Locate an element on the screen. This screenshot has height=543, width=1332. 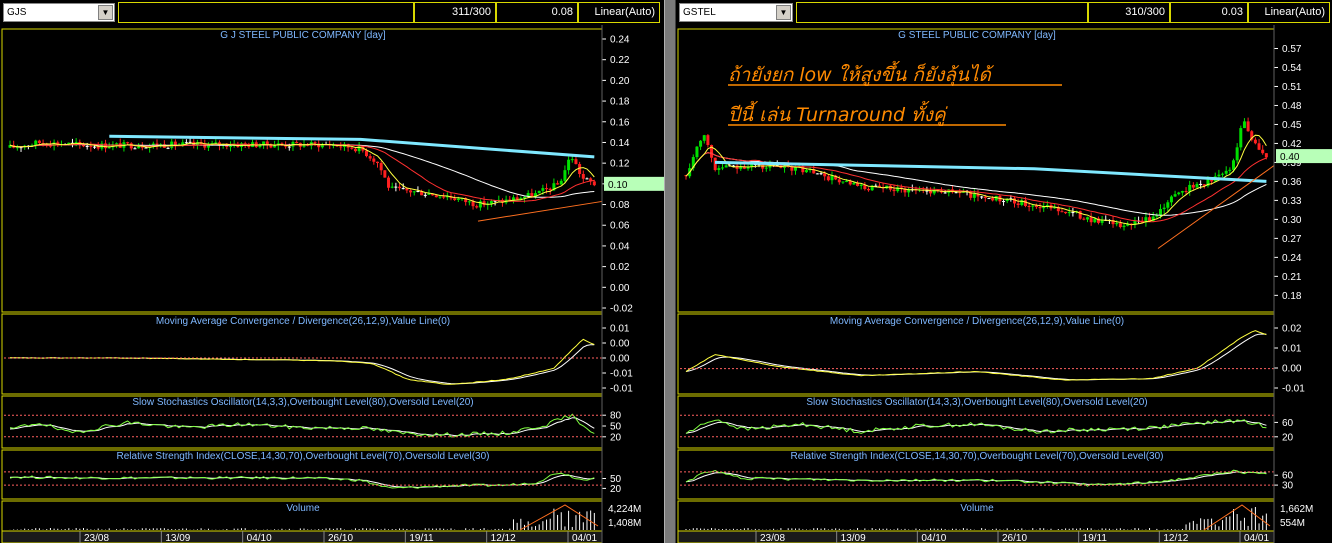
macd-tick-label: 0.02 is located at coordinates (1292, 329).